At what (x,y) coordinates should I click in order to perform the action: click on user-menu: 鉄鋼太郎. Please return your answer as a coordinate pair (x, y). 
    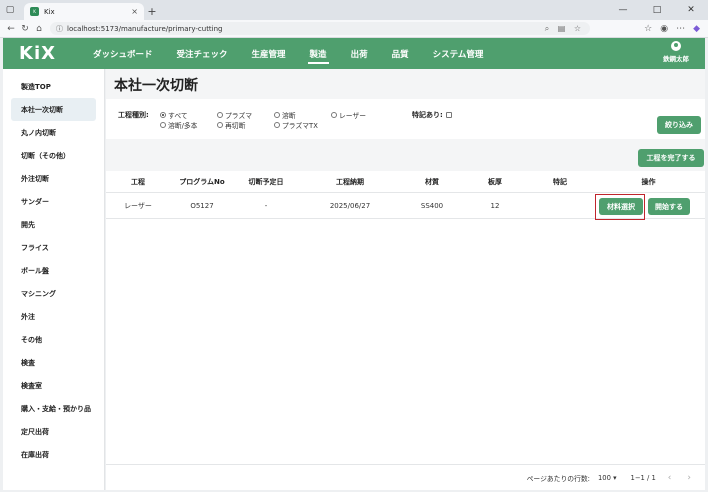
    Looking at the image, I should click on (676, 52).